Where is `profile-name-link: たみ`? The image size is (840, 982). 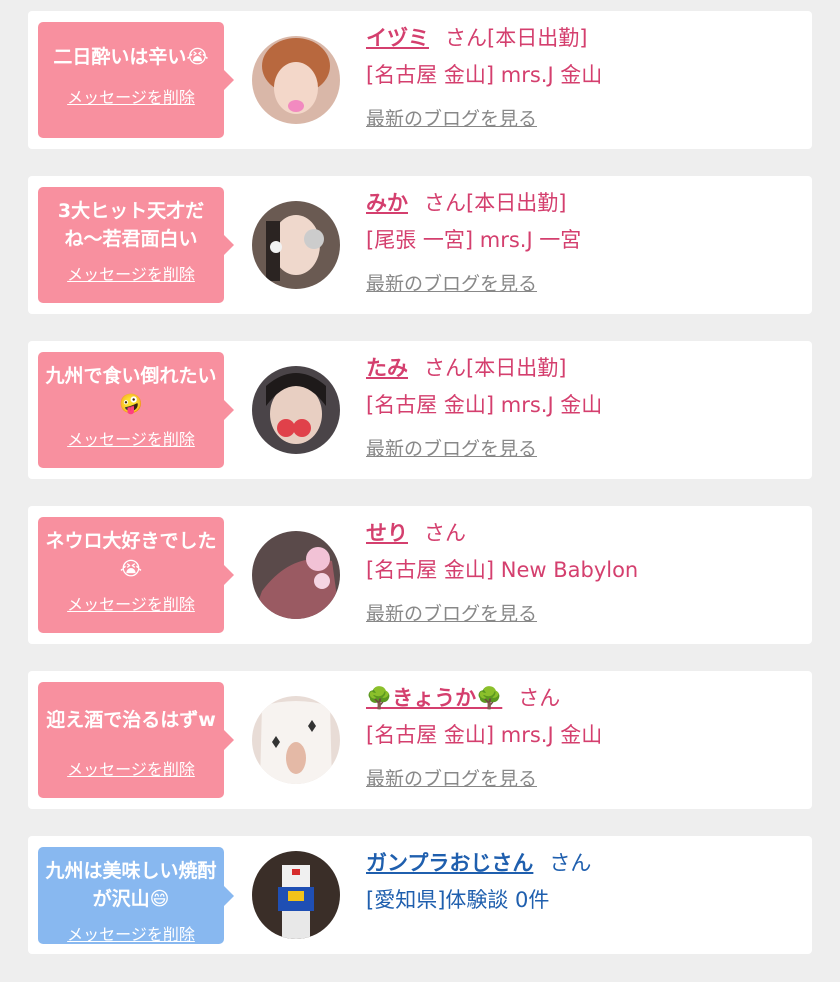 profile-name-link: たみ is located at coordinates (387, 368).